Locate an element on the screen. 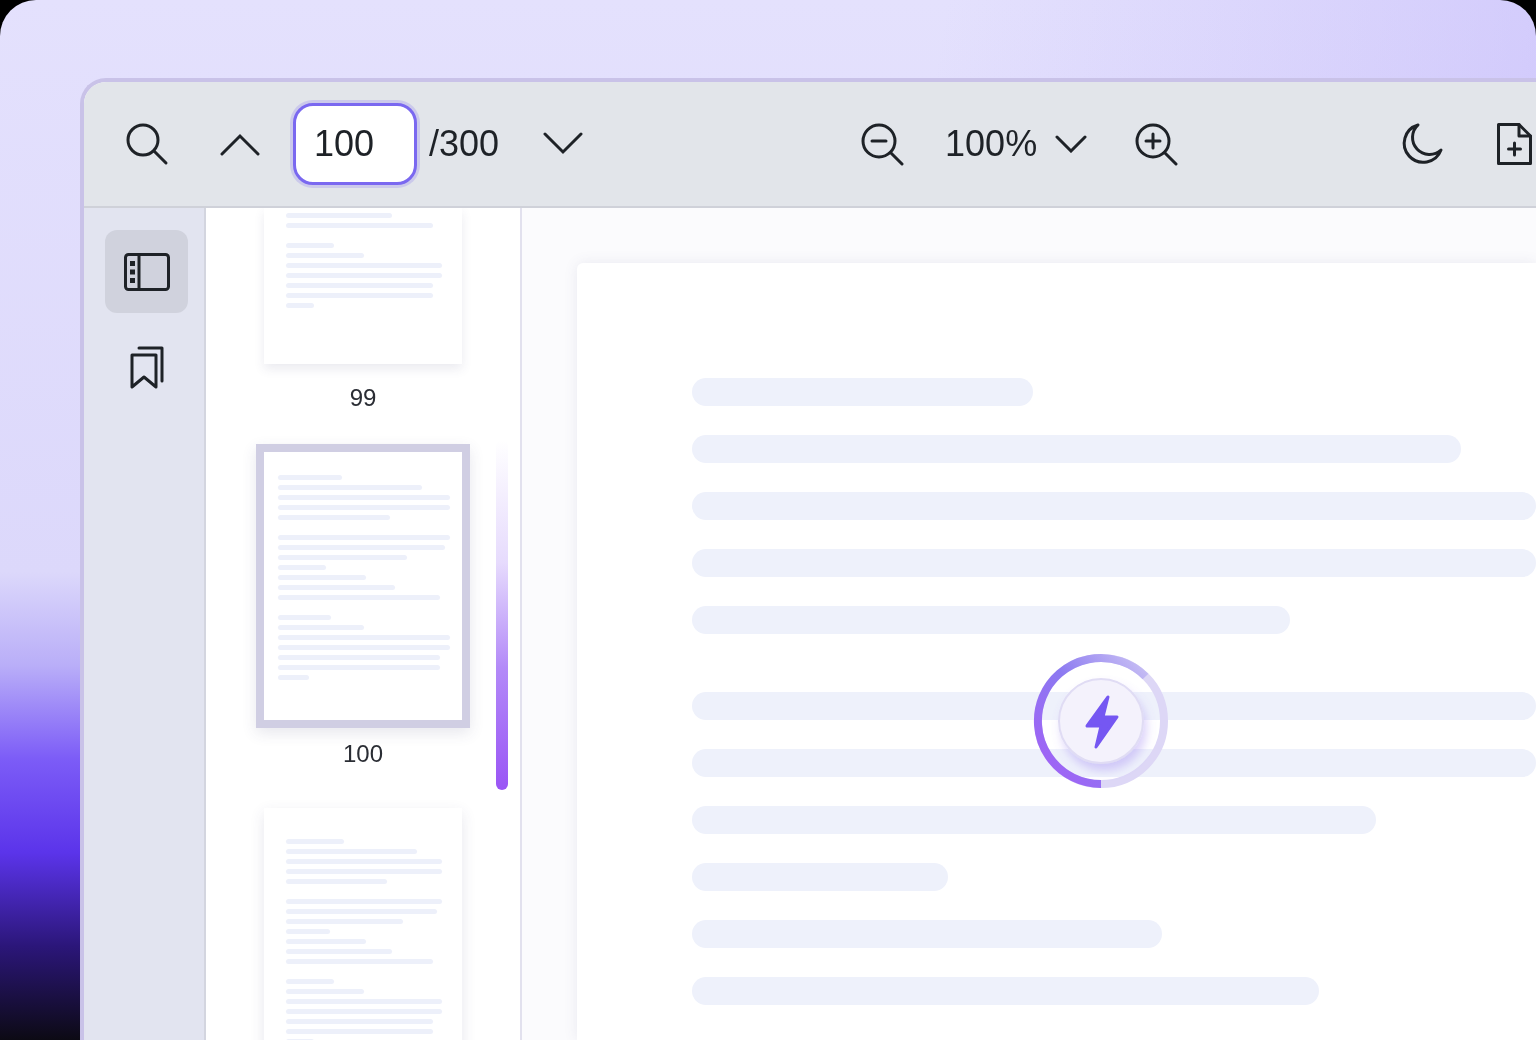 This screenshot has width=1536, height=1040. page-number-label: 99 is located at coordinates (363, 398).